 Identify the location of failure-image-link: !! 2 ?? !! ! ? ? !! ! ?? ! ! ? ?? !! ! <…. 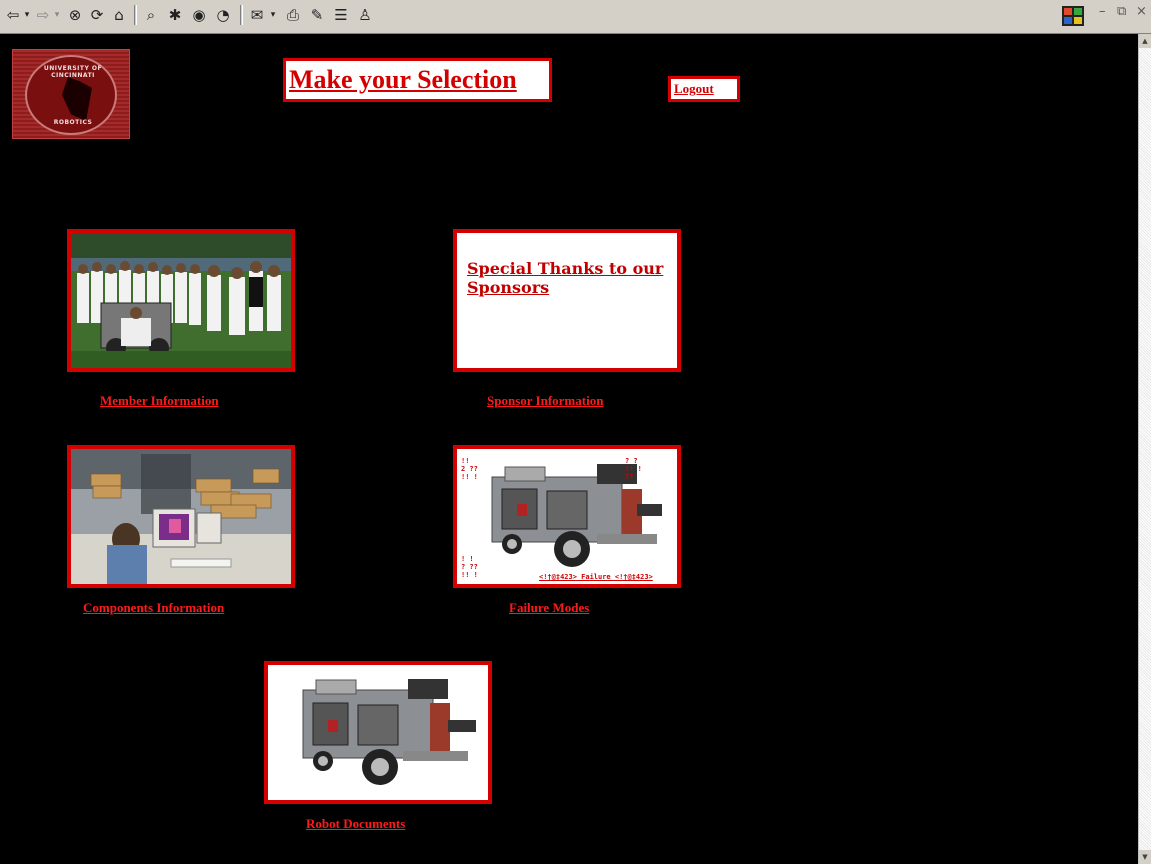
(567, 516).